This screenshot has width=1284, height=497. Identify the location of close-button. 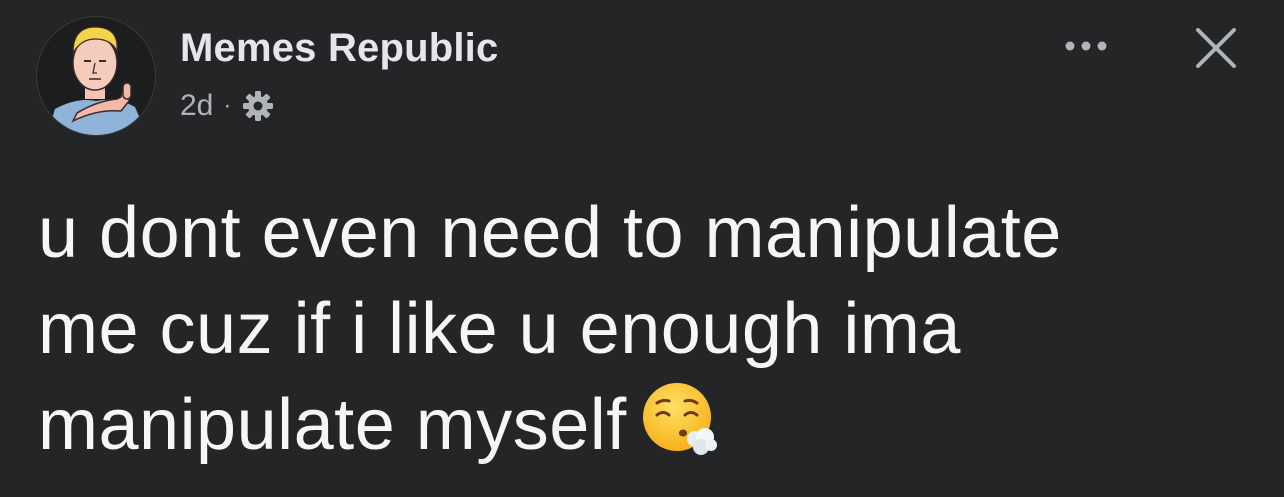
(1216, 48).